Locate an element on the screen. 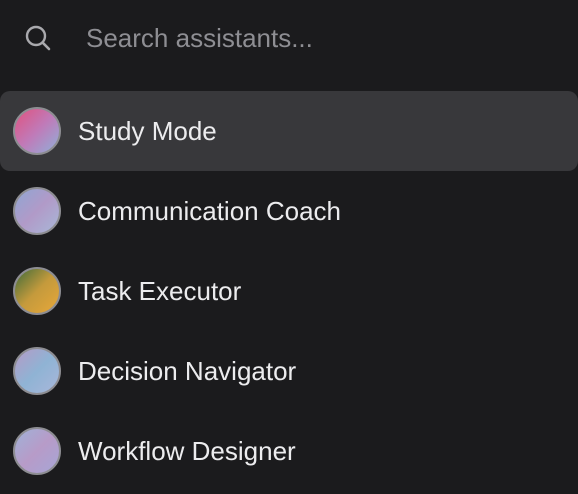  assistant-label: Workflow Designer is located at coordinates (187, 451).